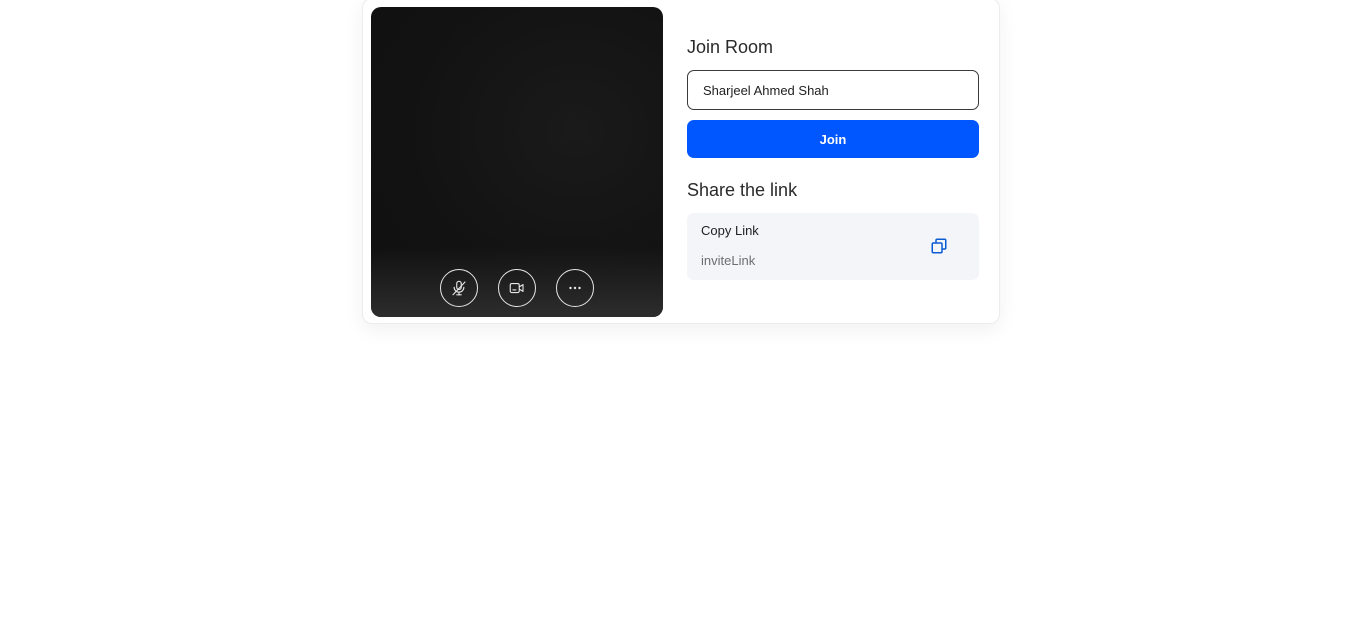 This screenshot has height=631, width=1345. I want to click on more-options-button, so click(575, 288).